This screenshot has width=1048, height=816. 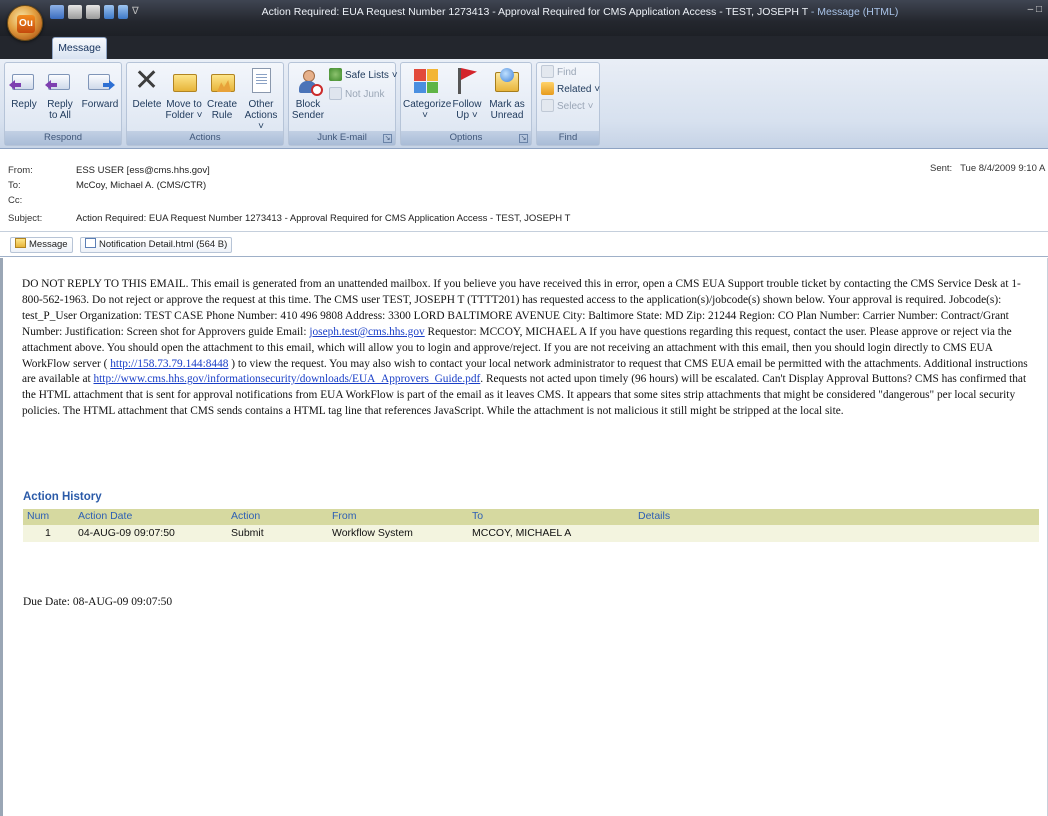 I want to click on due-date: Due Date: 08-AUG-09 09:07:50, so click(x=98, y=602).